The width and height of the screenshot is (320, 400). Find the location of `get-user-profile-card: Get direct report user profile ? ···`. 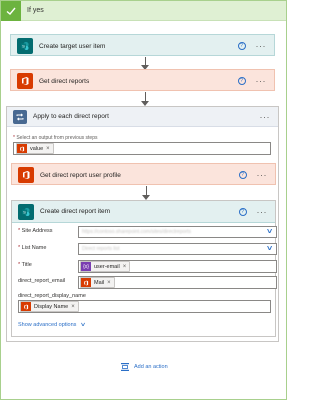

get-user-profile-card: Get direct report user profile ? ··· is located at coordinates (143, 174).